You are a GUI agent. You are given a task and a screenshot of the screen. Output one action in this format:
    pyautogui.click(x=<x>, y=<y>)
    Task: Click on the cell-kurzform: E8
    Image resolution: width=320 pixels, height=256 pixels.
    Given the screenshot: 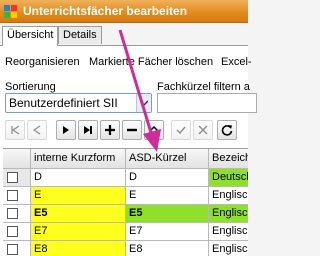 What is the action you would take?
    pyautogui.click(x=78, y=248)
    